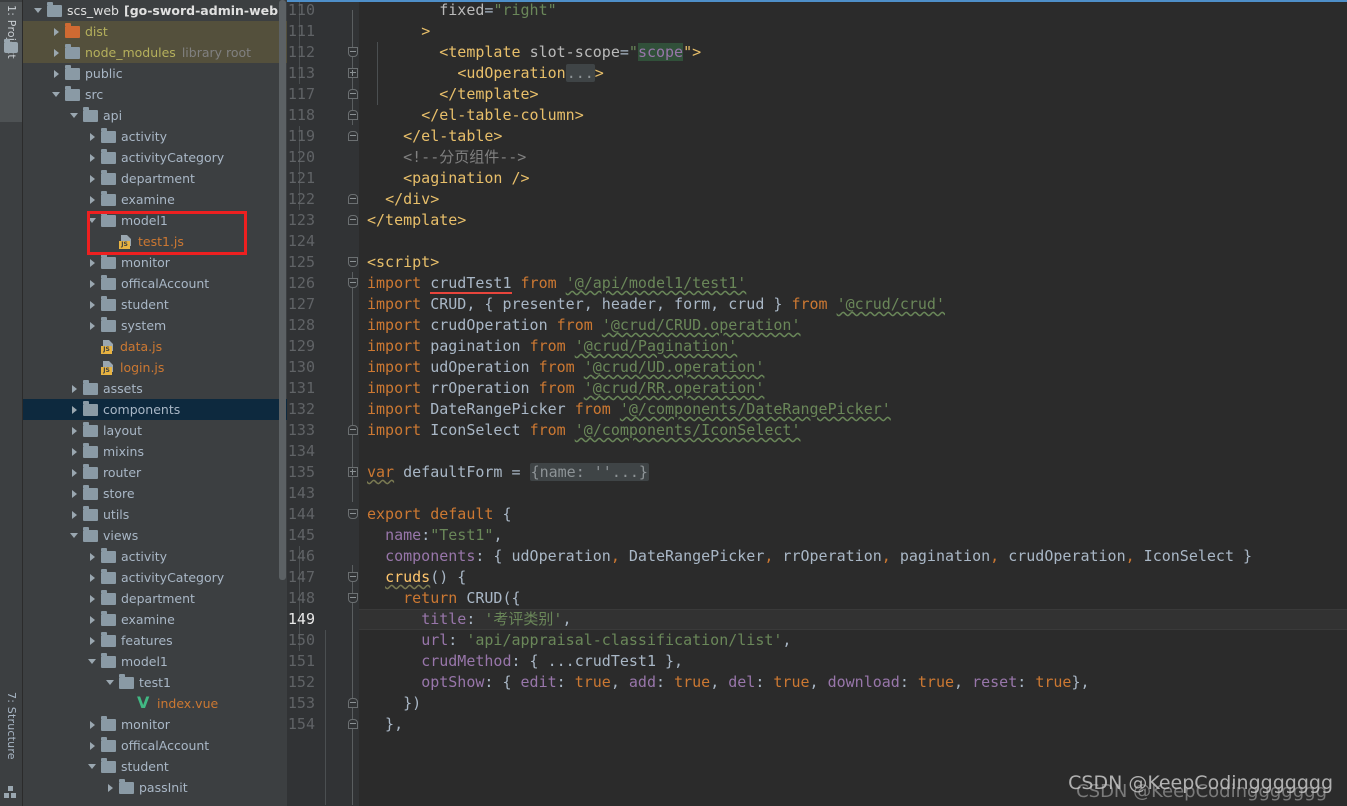 This screenshot has width=1347, height=806. Describe the element at coordinates (416, 220) in the screenshot. I see `code-line-123: </template>` at that location.